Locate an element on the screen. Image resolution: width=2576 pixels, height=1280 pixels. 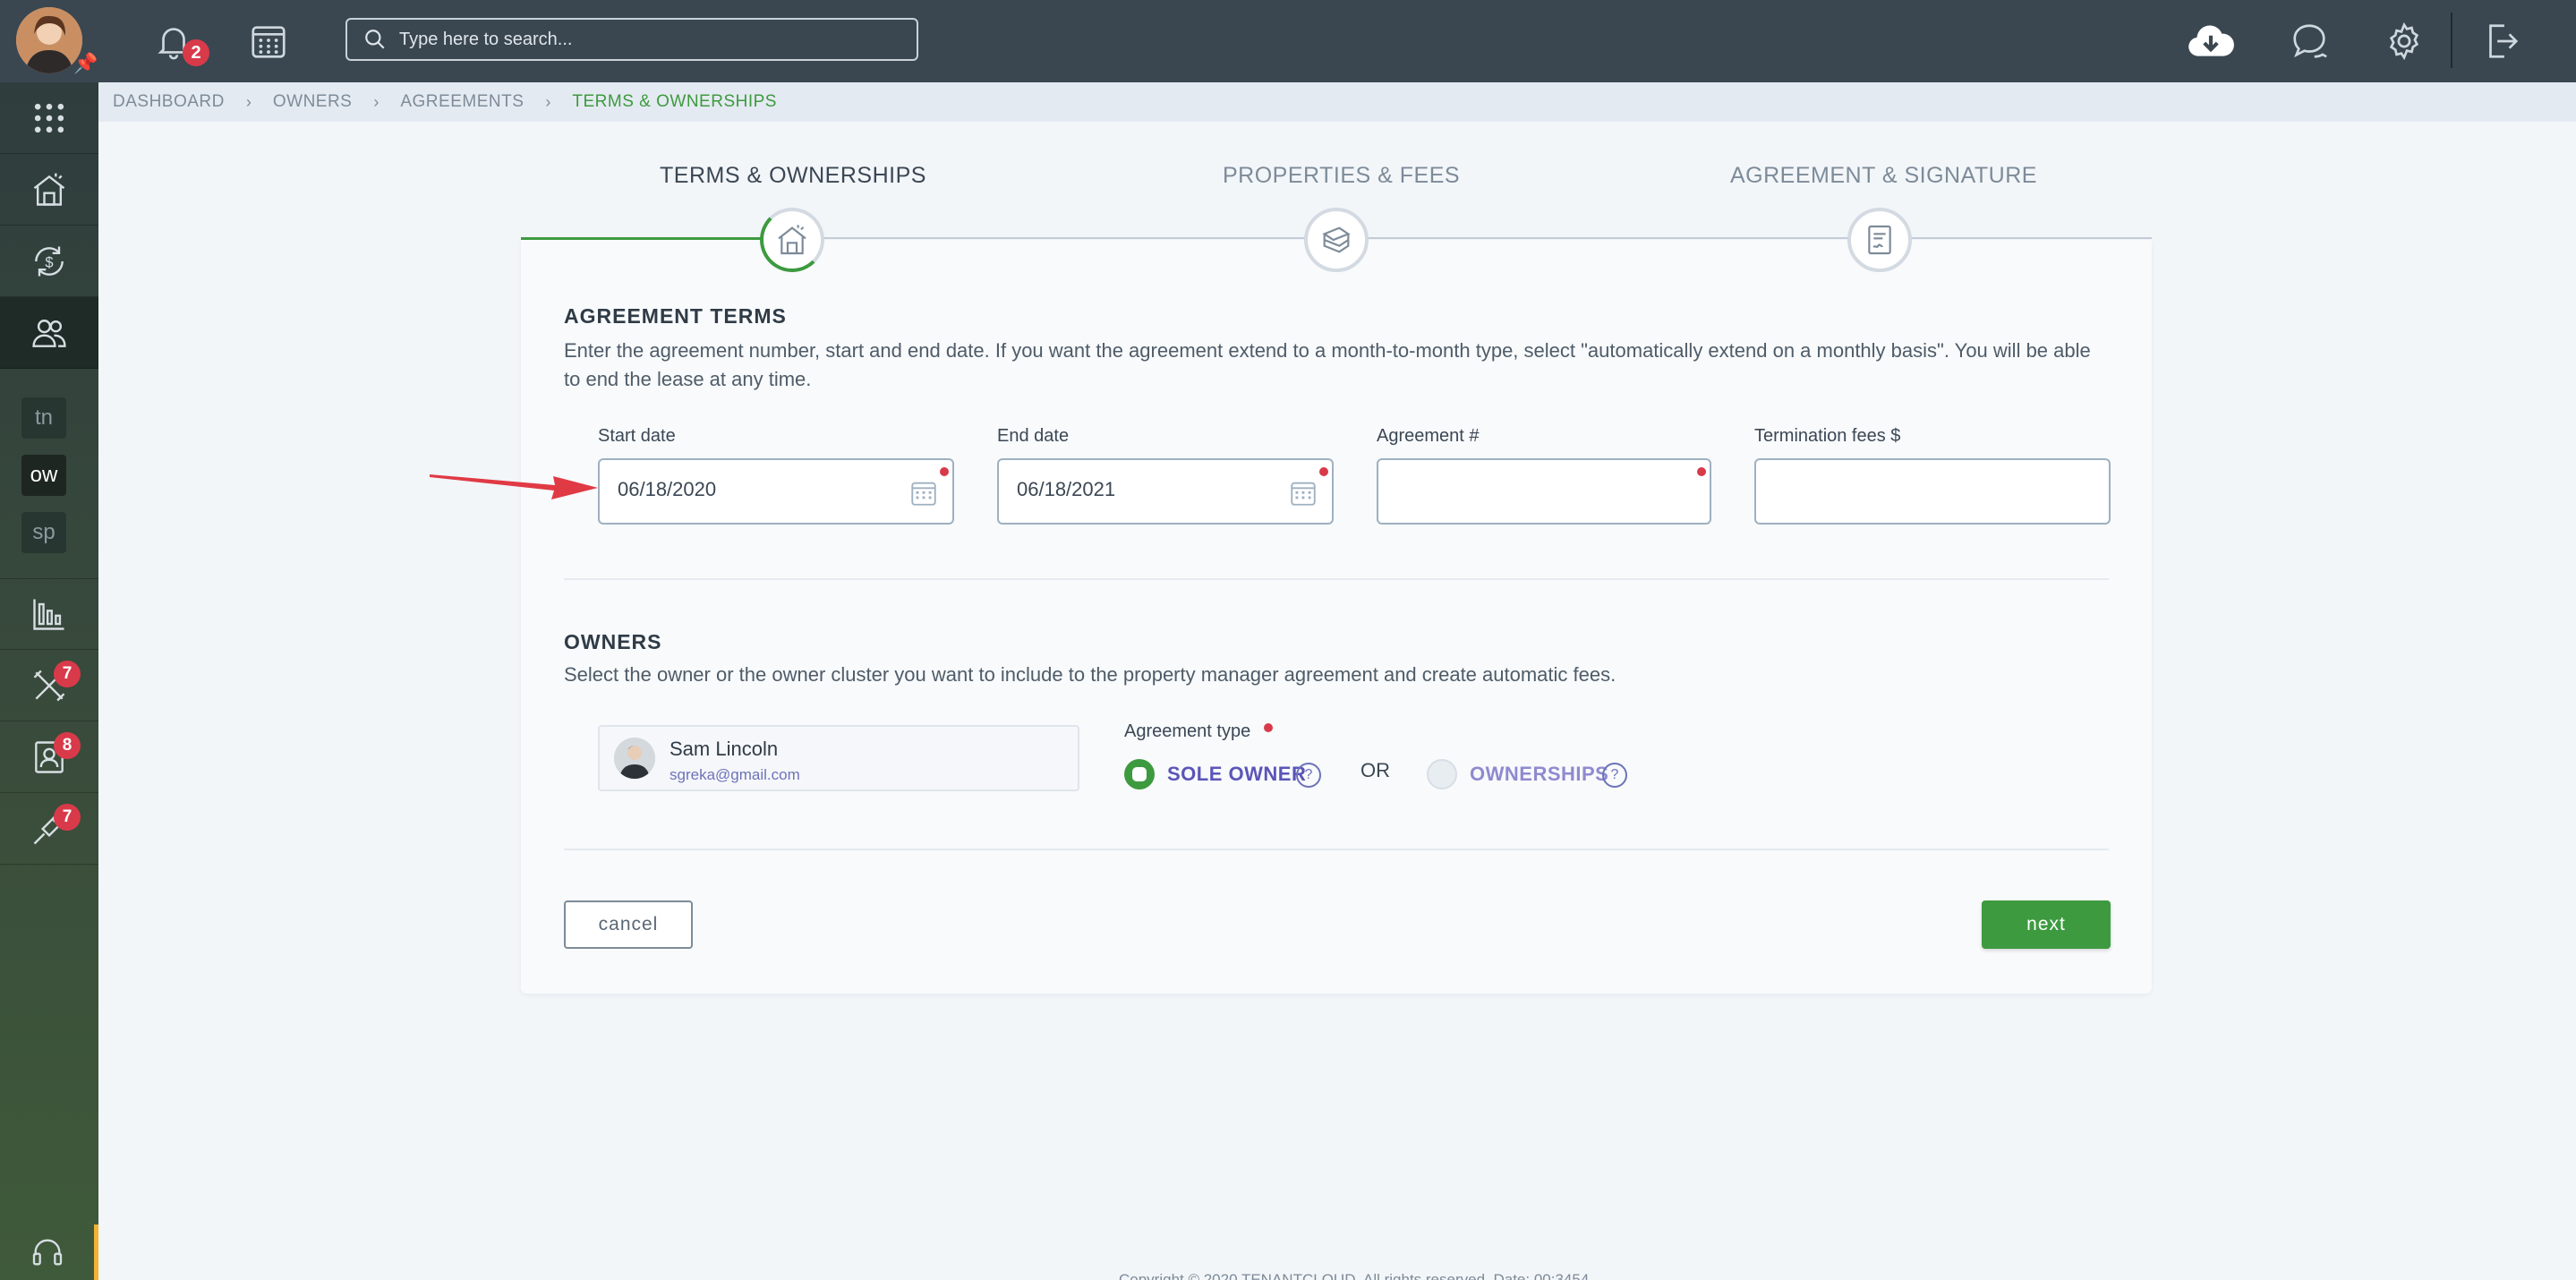
sidebar-item-properties is located at coordinates (49, 190).